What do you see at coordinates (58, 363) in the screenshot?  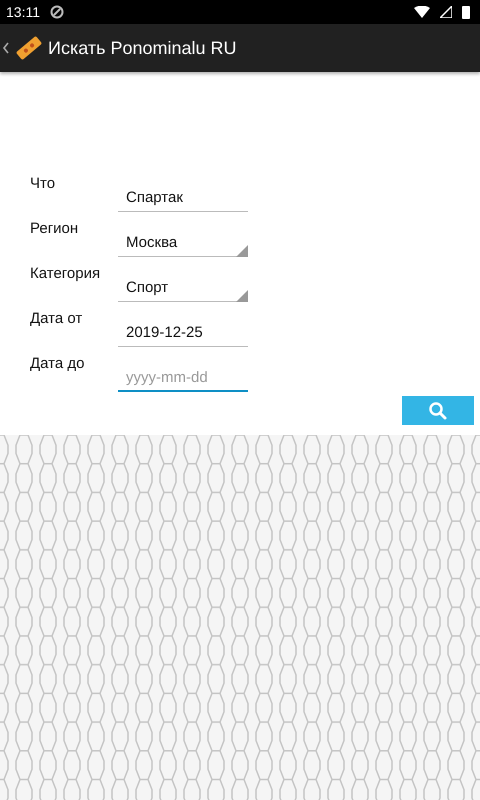 I see `field-label: Дата до` at bounding box center [58, 363].